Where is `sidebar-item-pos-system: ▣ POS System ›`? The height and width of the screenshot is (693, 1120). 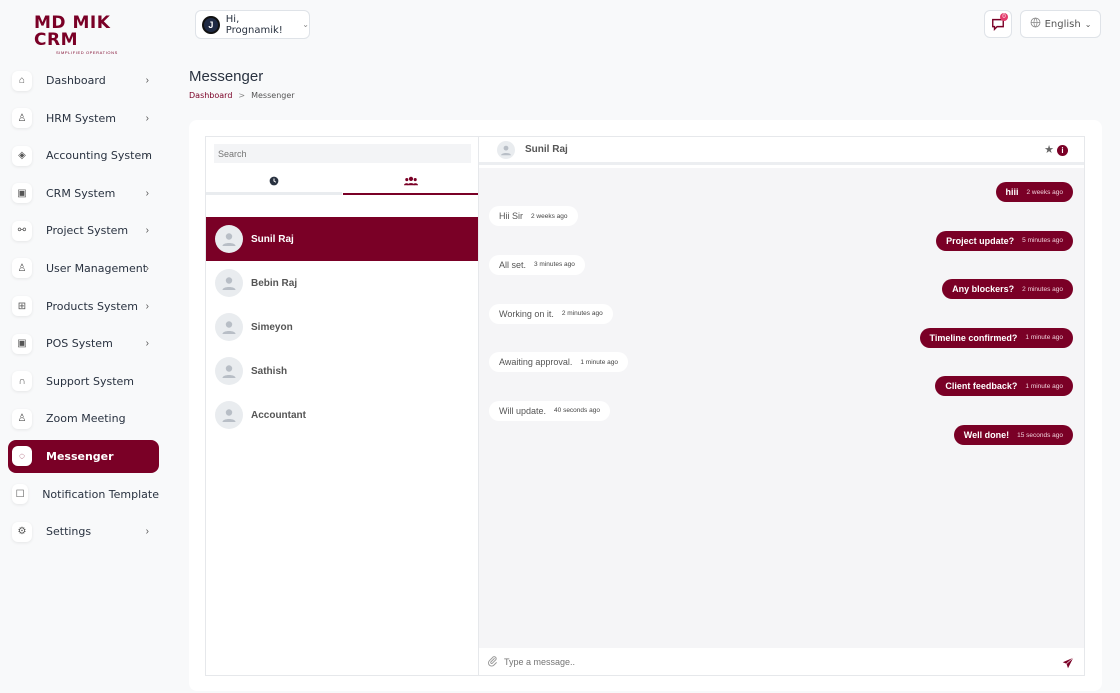
sidebar-item-pos-system: ▣ POS System › is located at coordinates (83, 343).